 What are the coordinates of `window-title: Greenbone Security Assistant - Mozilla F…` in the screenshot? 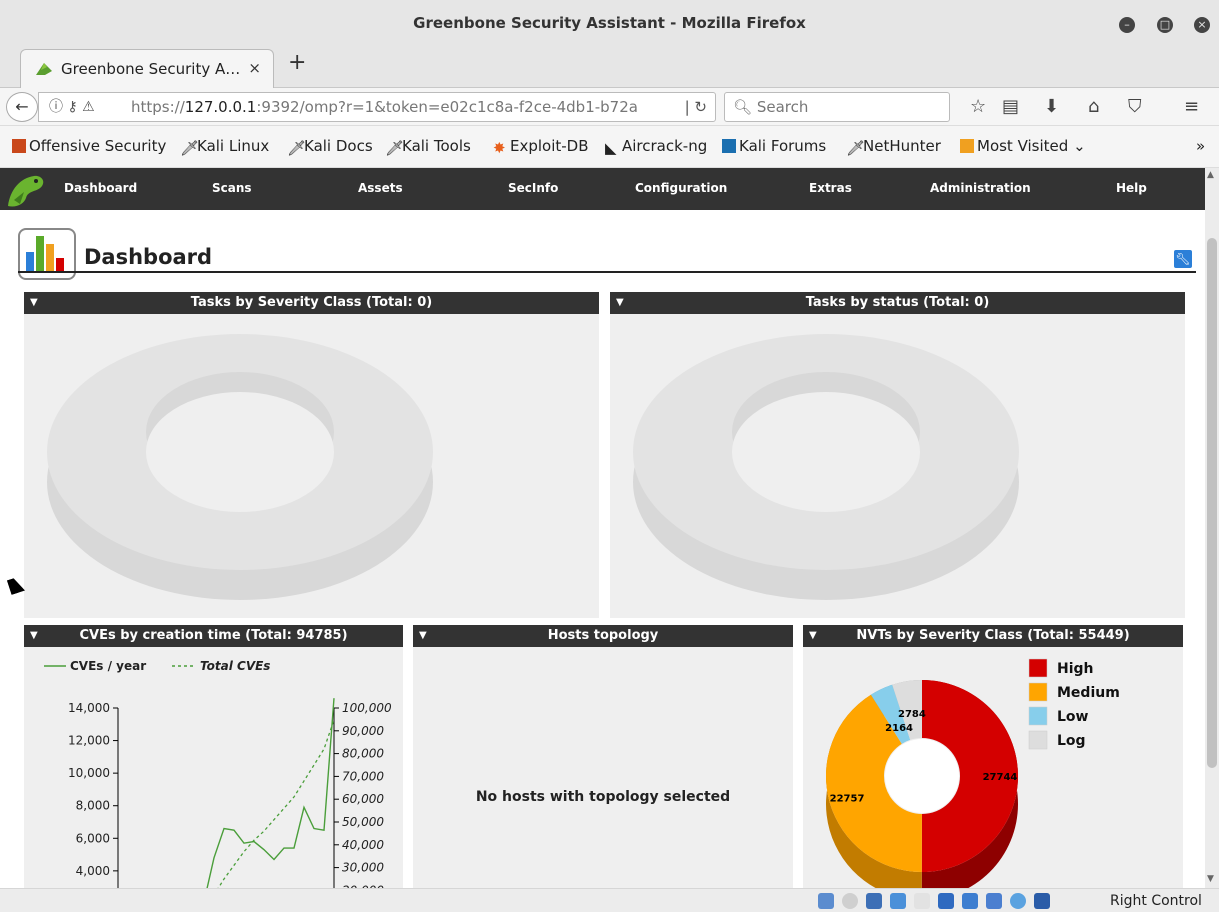 It's located at (609, 23).